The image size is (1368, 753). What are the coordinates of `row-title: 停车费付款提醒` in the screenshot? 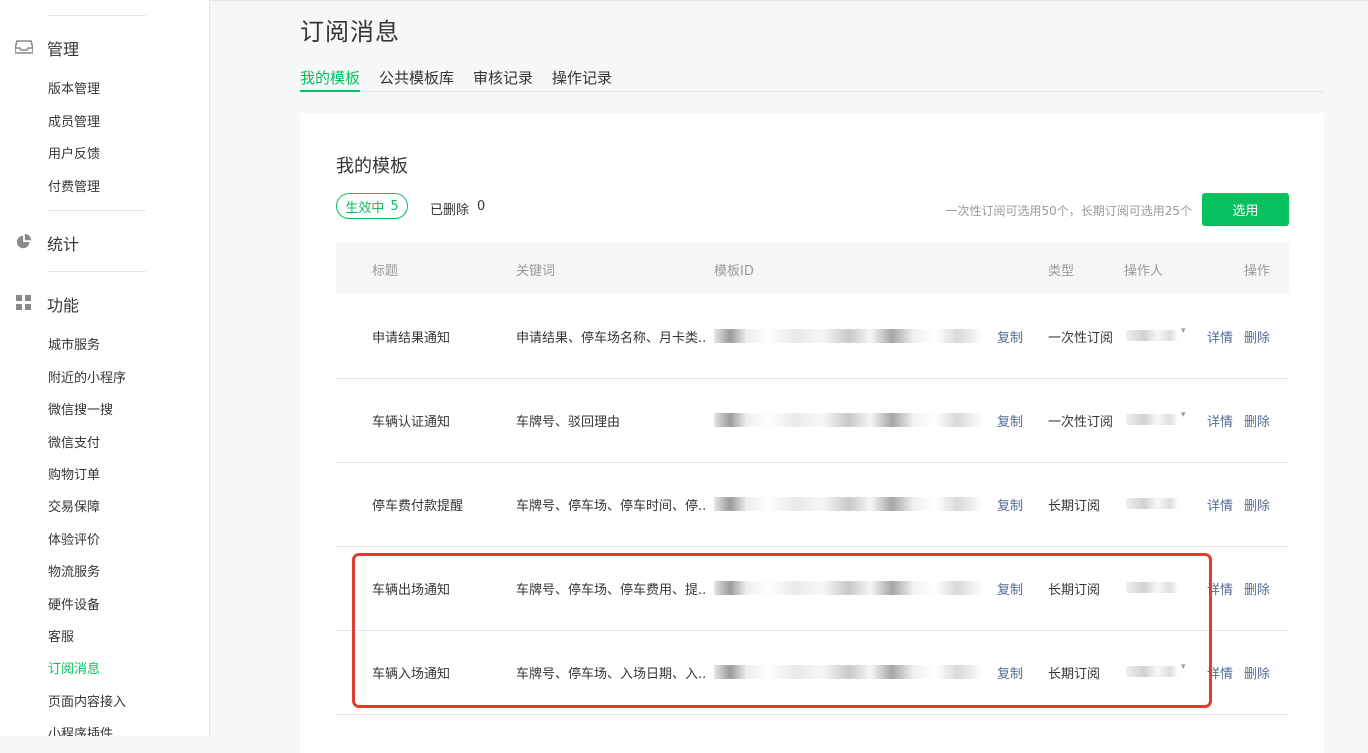 It's located at (418, 506).